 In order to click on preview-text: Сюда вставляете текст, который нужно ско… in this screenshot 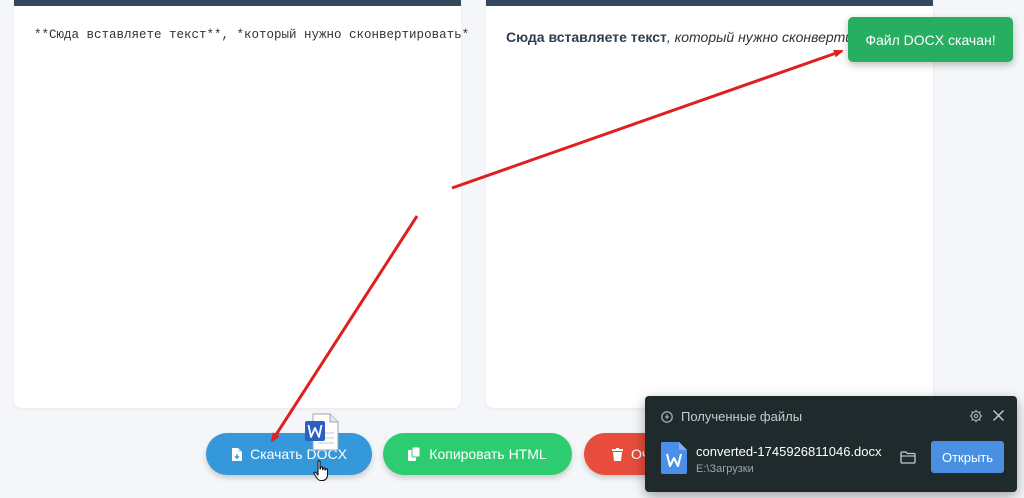, I will do `click(704, 37)`.